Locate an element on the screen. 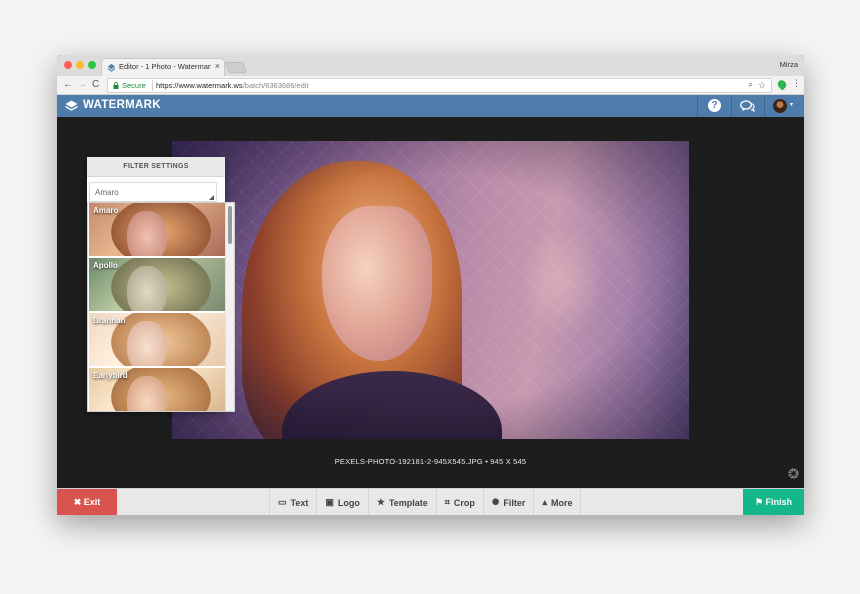  logo-tool-button: ▣ Logo is located at coordinates (342, 502).